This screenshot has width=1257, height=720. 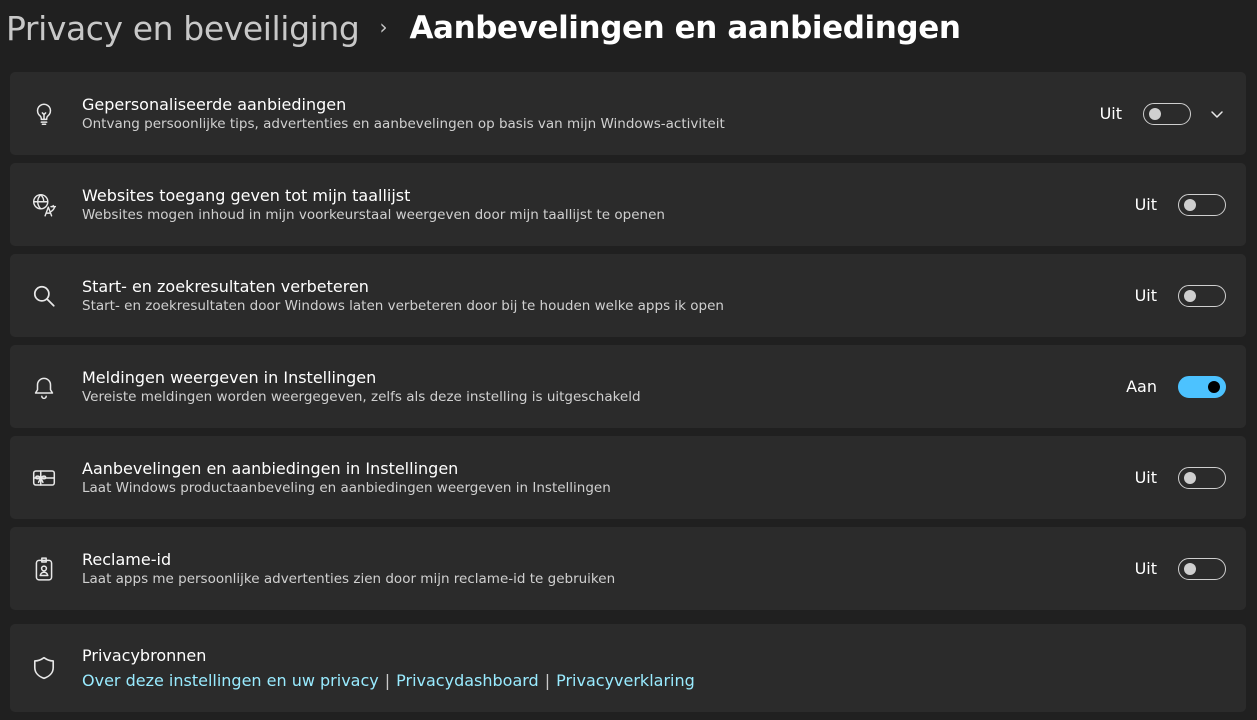 What do you see at coordinates (44, 668) in the screenshot?
I see `shield-icon` at bounding box center [44, 668].